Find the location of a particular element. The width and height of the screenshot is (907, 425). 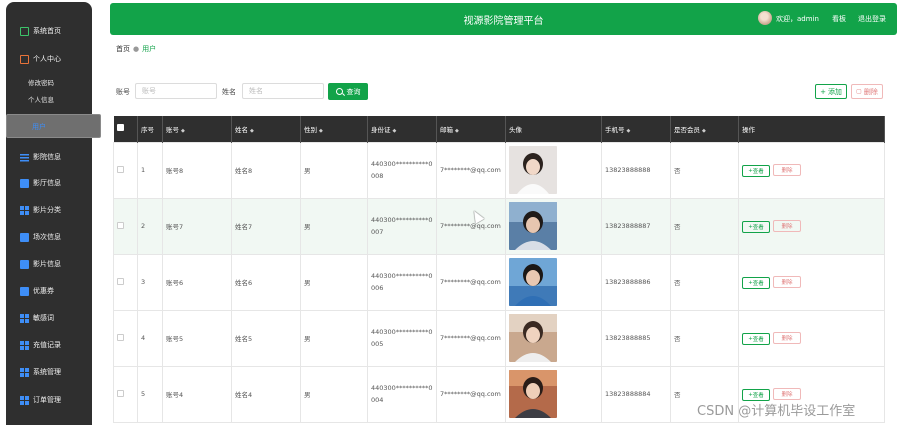

name-cell: 姓名4 is located at coordinates (266, 394).